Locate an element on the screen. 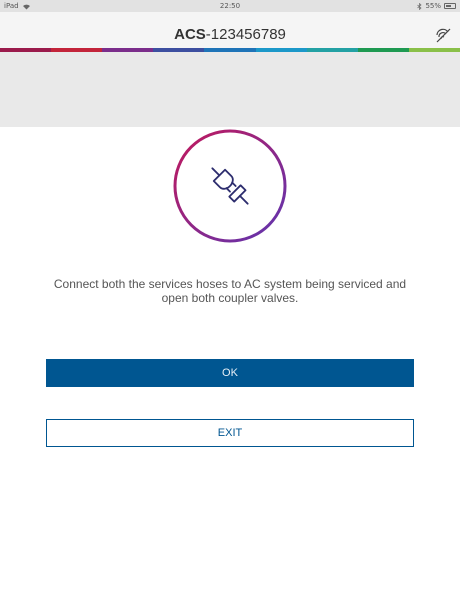  app-header: ACS-123456789 is located at coordinates (230, 30).